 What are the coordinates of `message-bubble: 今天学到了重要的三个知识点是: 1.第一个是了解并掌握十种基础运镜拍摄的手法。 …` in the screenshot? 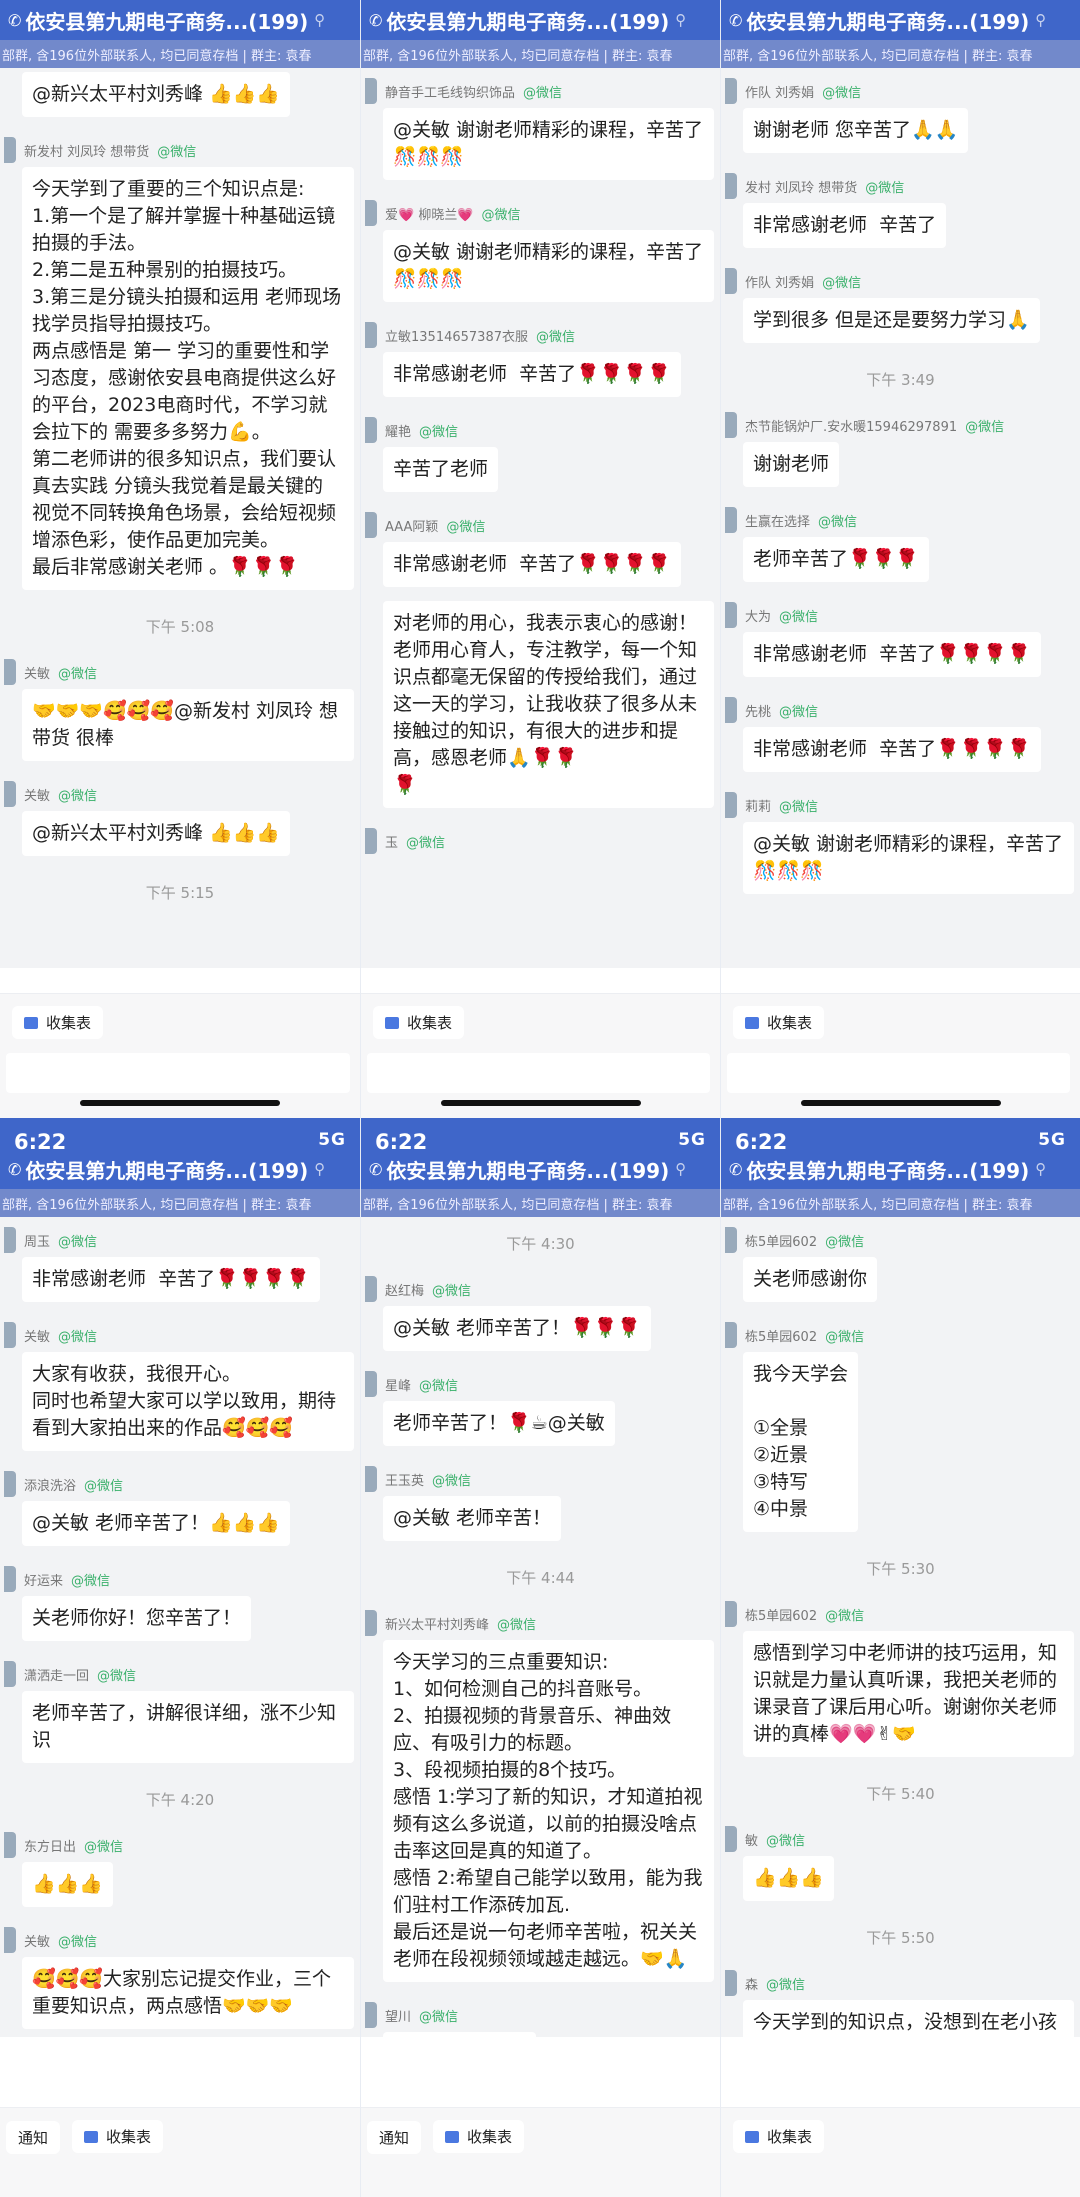 It's located at (188, 378).